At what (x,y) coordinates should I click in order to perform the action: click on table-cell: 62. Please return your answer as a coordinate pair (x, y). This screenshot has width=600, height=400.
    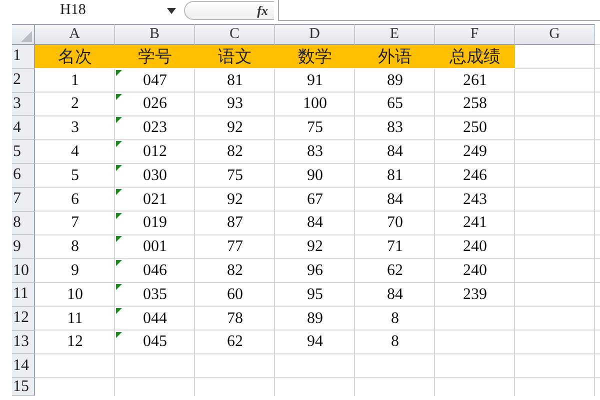
    Looking at the image, I should click on (395, 271).